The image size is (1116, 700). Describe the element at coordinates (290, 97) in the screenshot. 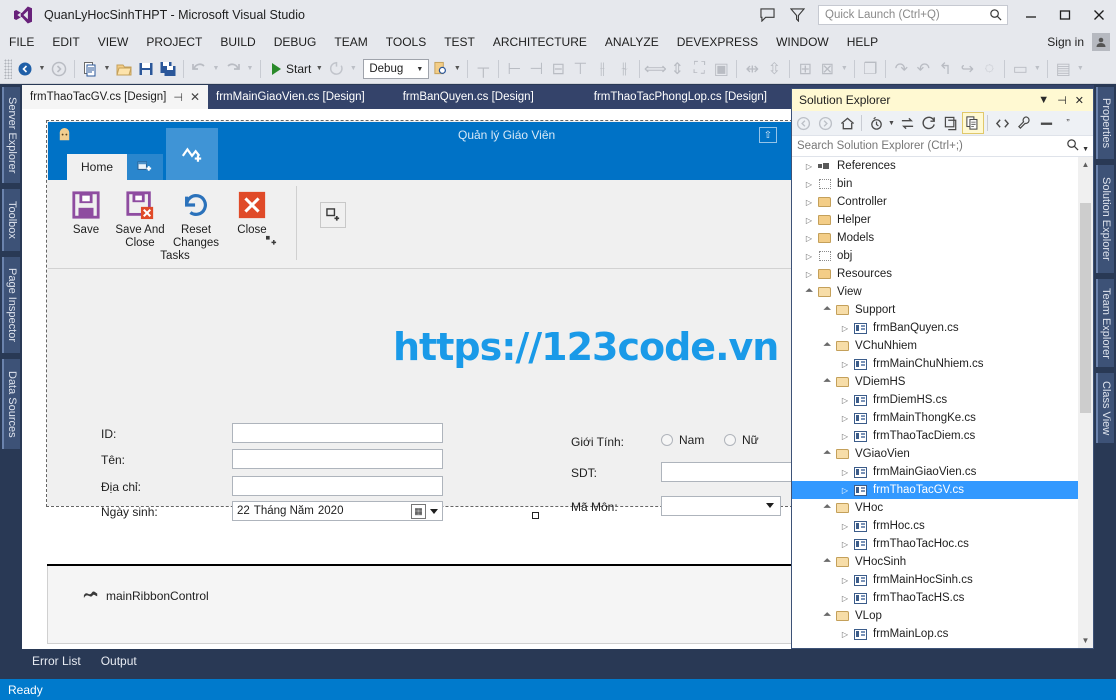

I see `editor-tab-frmmaingiaovien: frmMainGiaoVien.cs [Design]` at that location.